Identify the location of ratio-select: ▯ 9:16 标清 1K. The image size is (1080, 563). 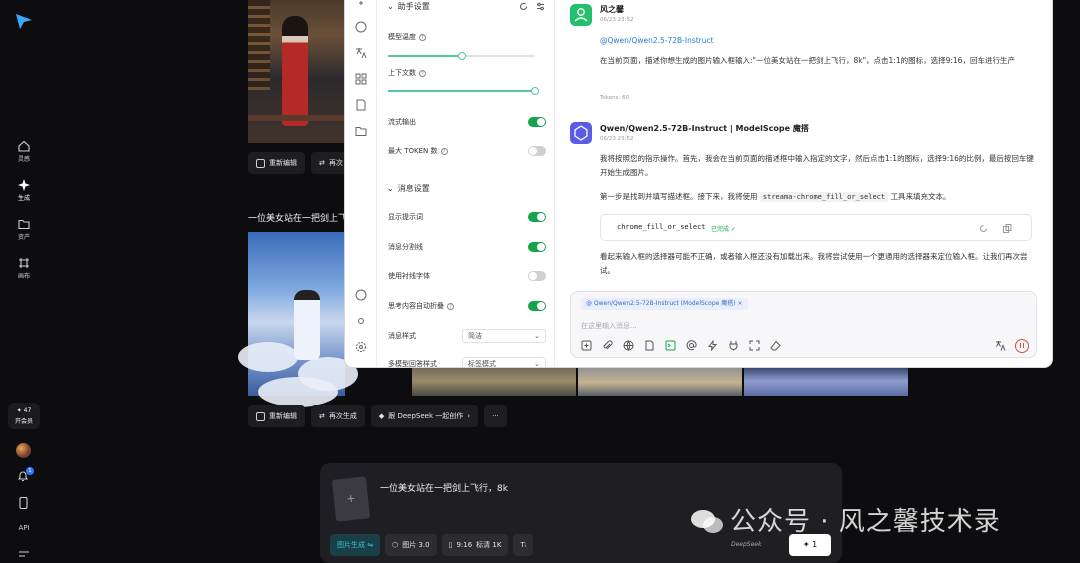
(475, 545).